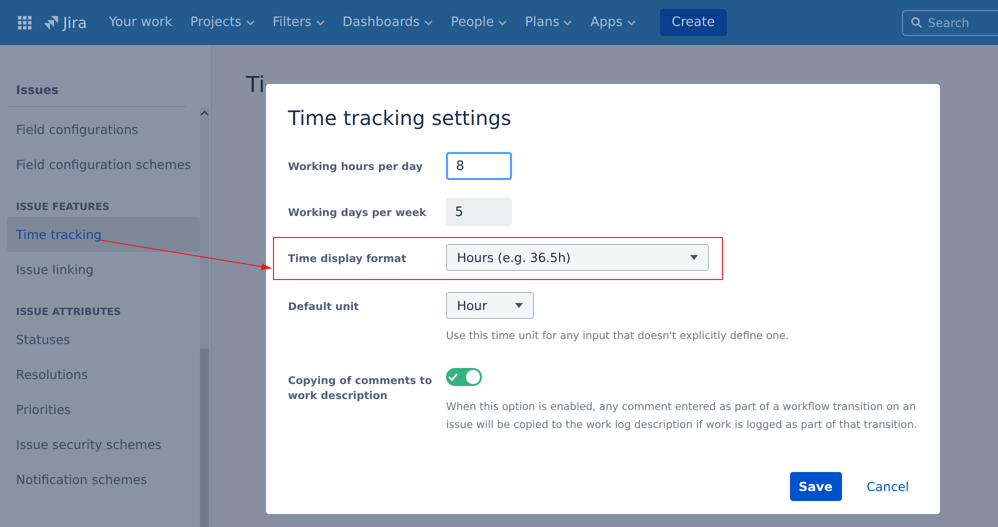 The width and height of the screenshot is (998, 527). Describe the element at coordinates (613, 22) in the screenshot. I see `nav-menu-item: Apps` at that location.